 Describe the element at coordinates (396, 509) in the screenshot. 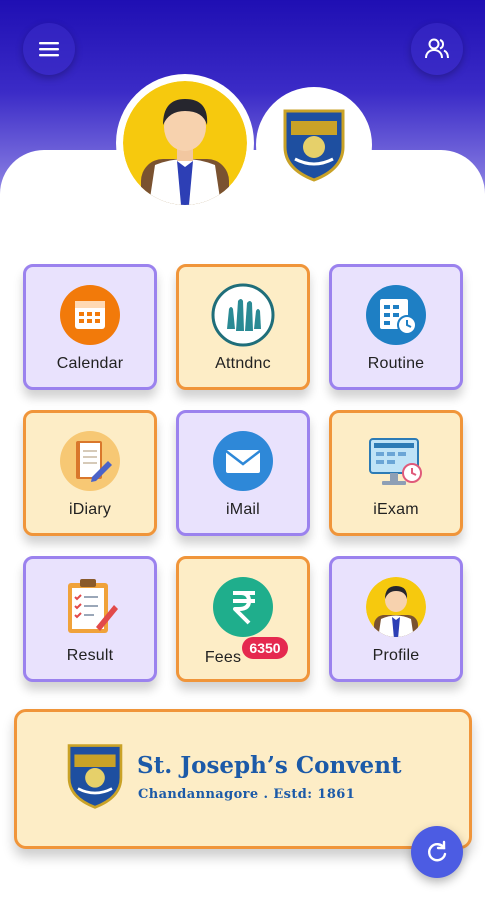

I see `tile-label: iExam` at that location.